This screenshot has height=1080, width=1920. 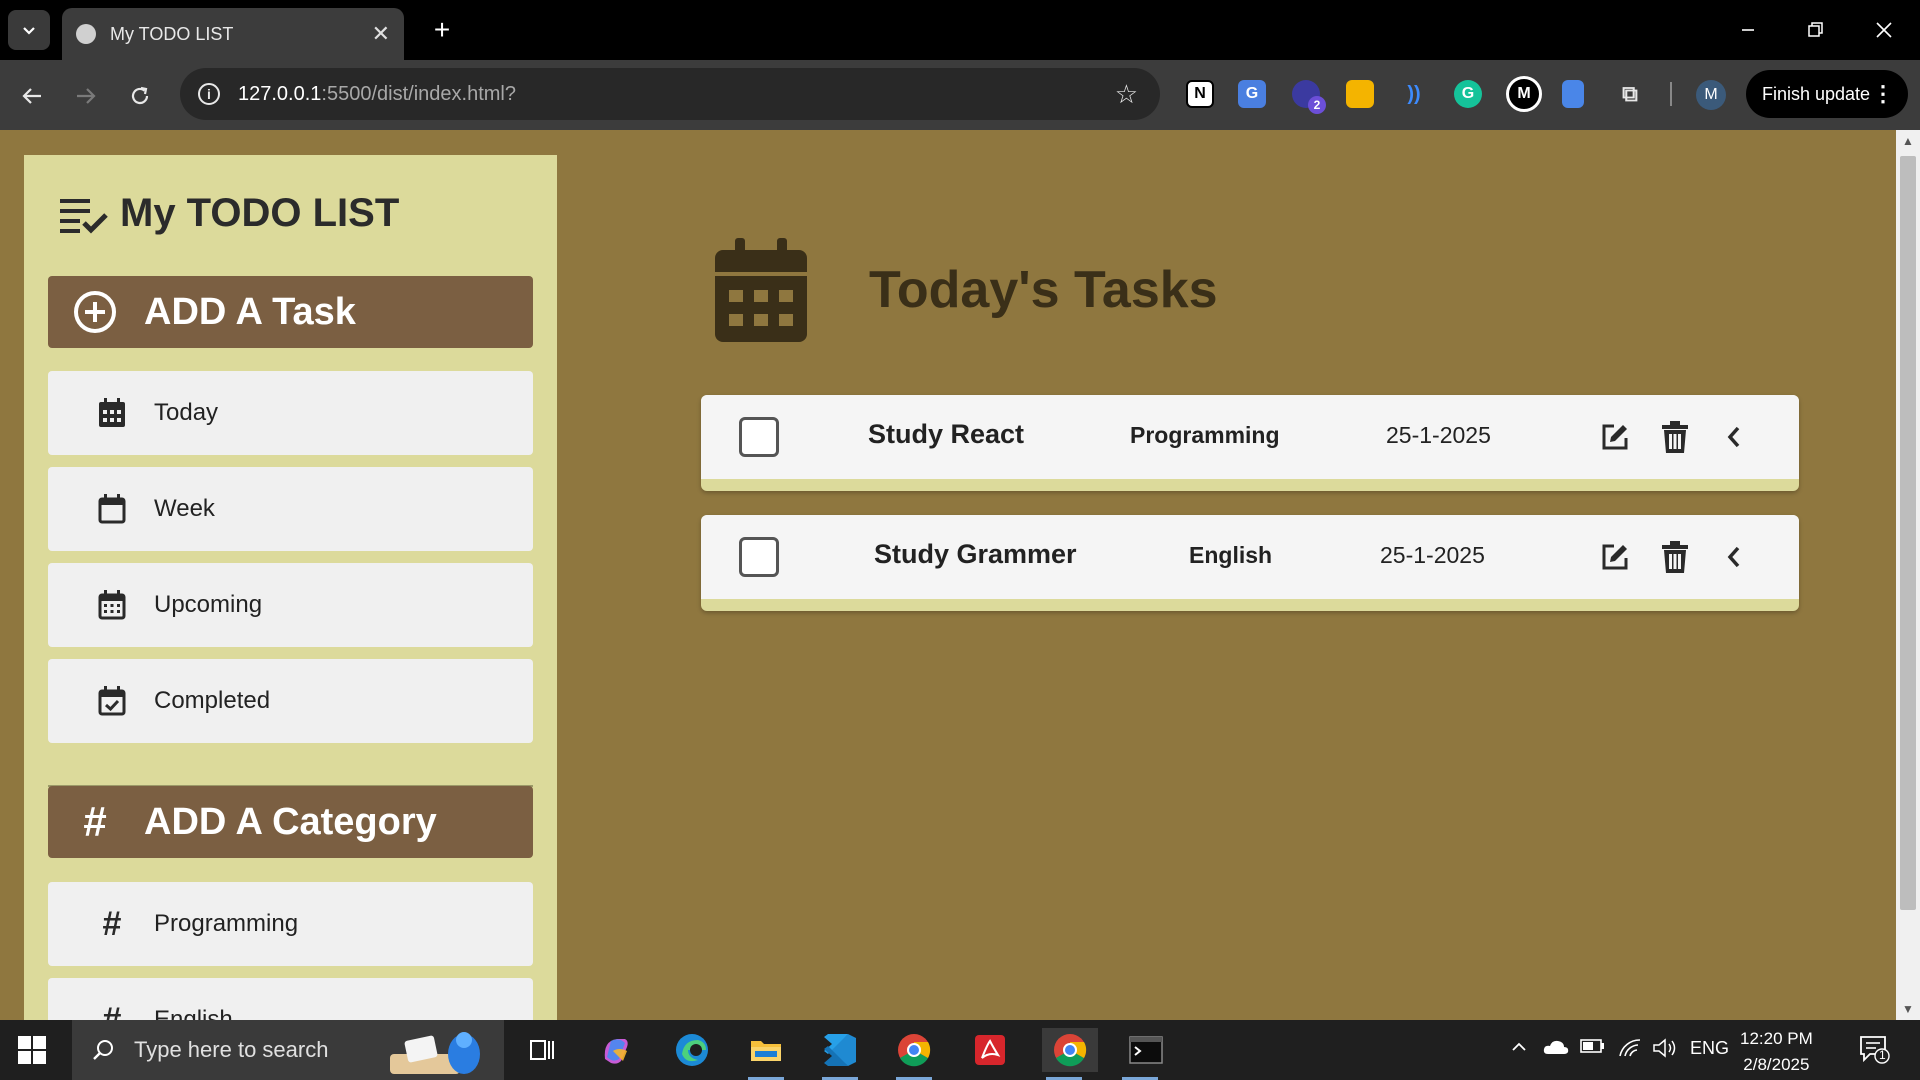 I want to click on taskbar-file-explorer, so click(x=766, y=1054).